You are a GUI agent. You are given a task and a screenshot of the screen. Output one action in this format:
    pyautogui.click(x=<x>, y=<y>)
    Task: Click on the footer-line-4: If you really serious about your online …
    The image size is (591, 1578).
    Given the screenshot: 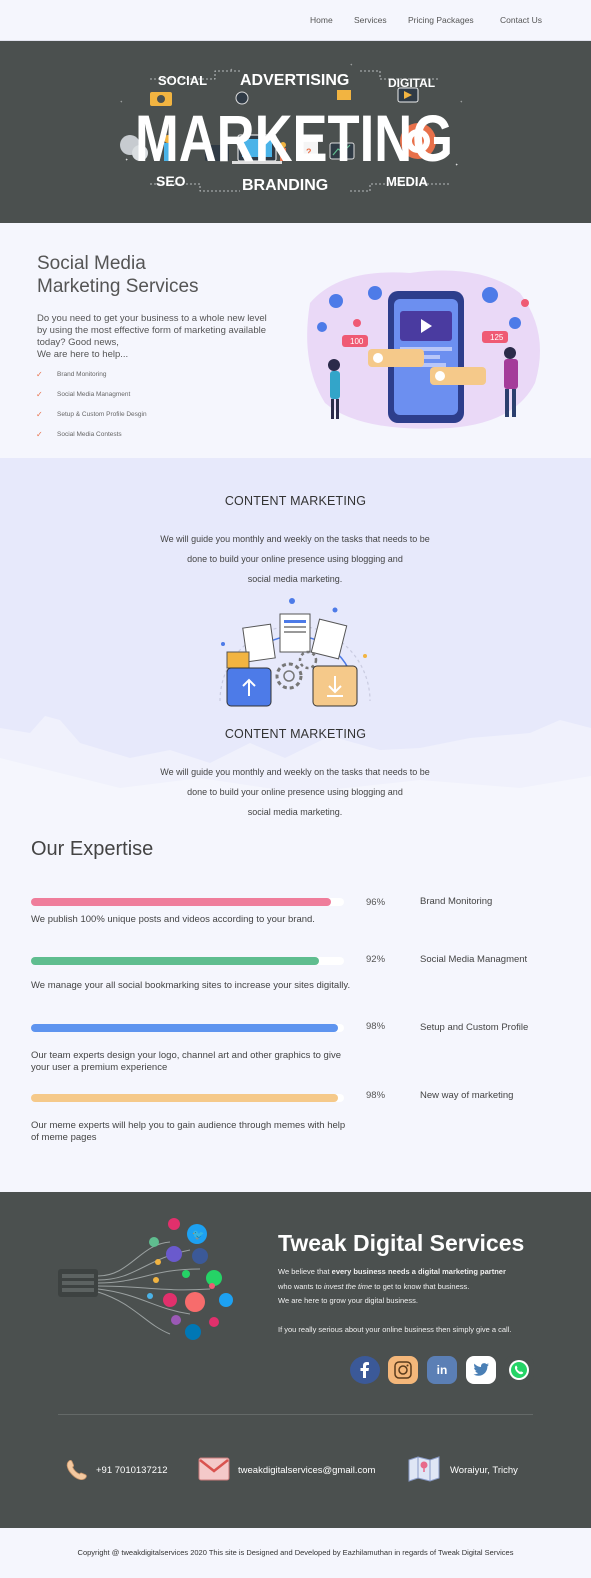 What is the action you would take?
    pyautogui.click(x=395, y=1329)
    